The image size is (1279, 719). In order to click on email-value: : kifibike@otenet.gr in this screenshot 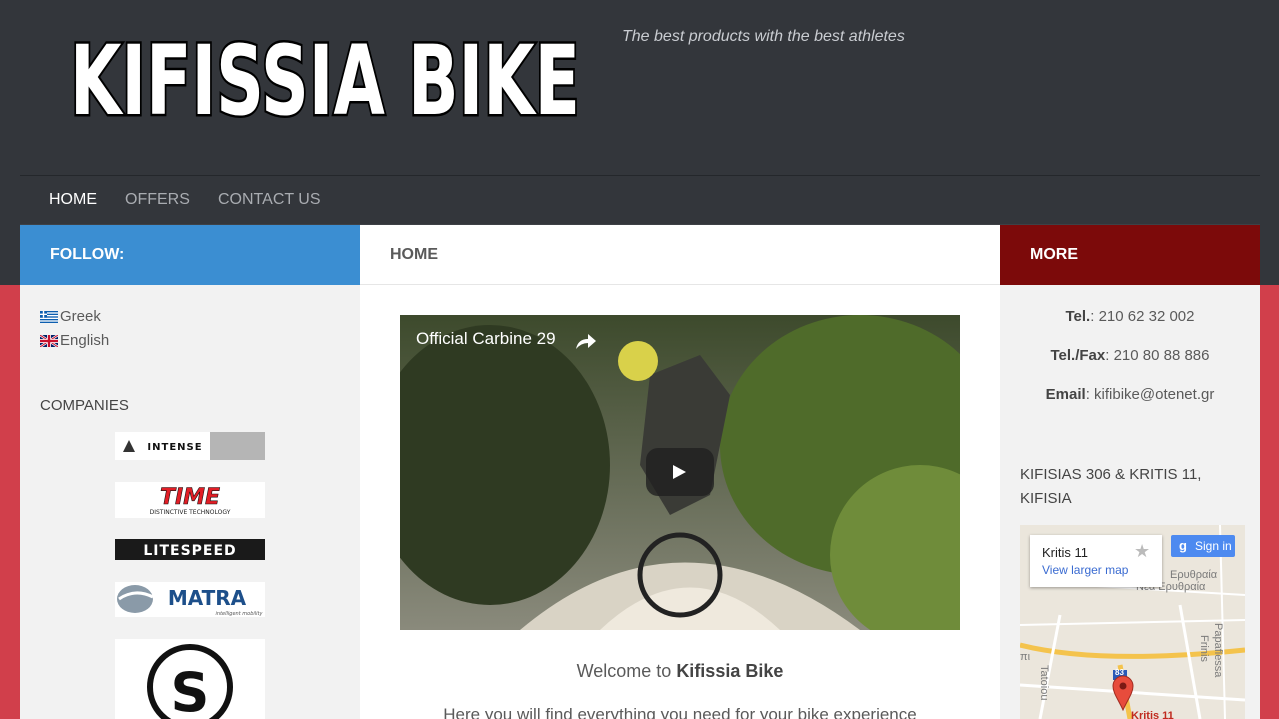, I will do `click(1150, 394)`.